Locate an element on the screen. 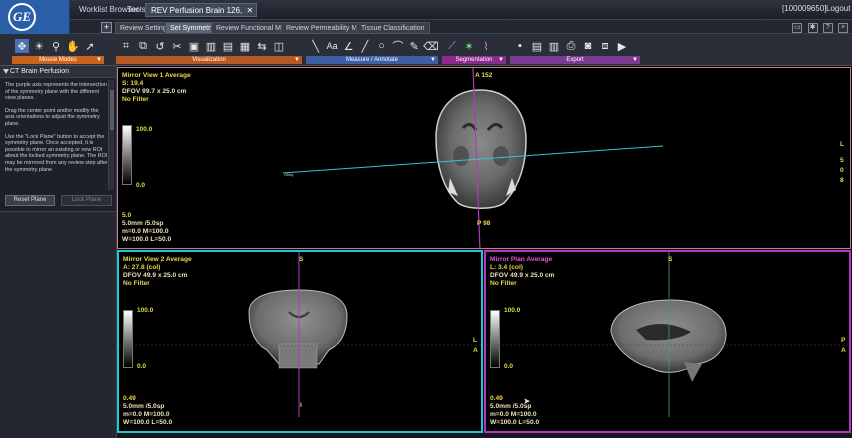  report-icon: ▤ is located at coordinates (537, 46).